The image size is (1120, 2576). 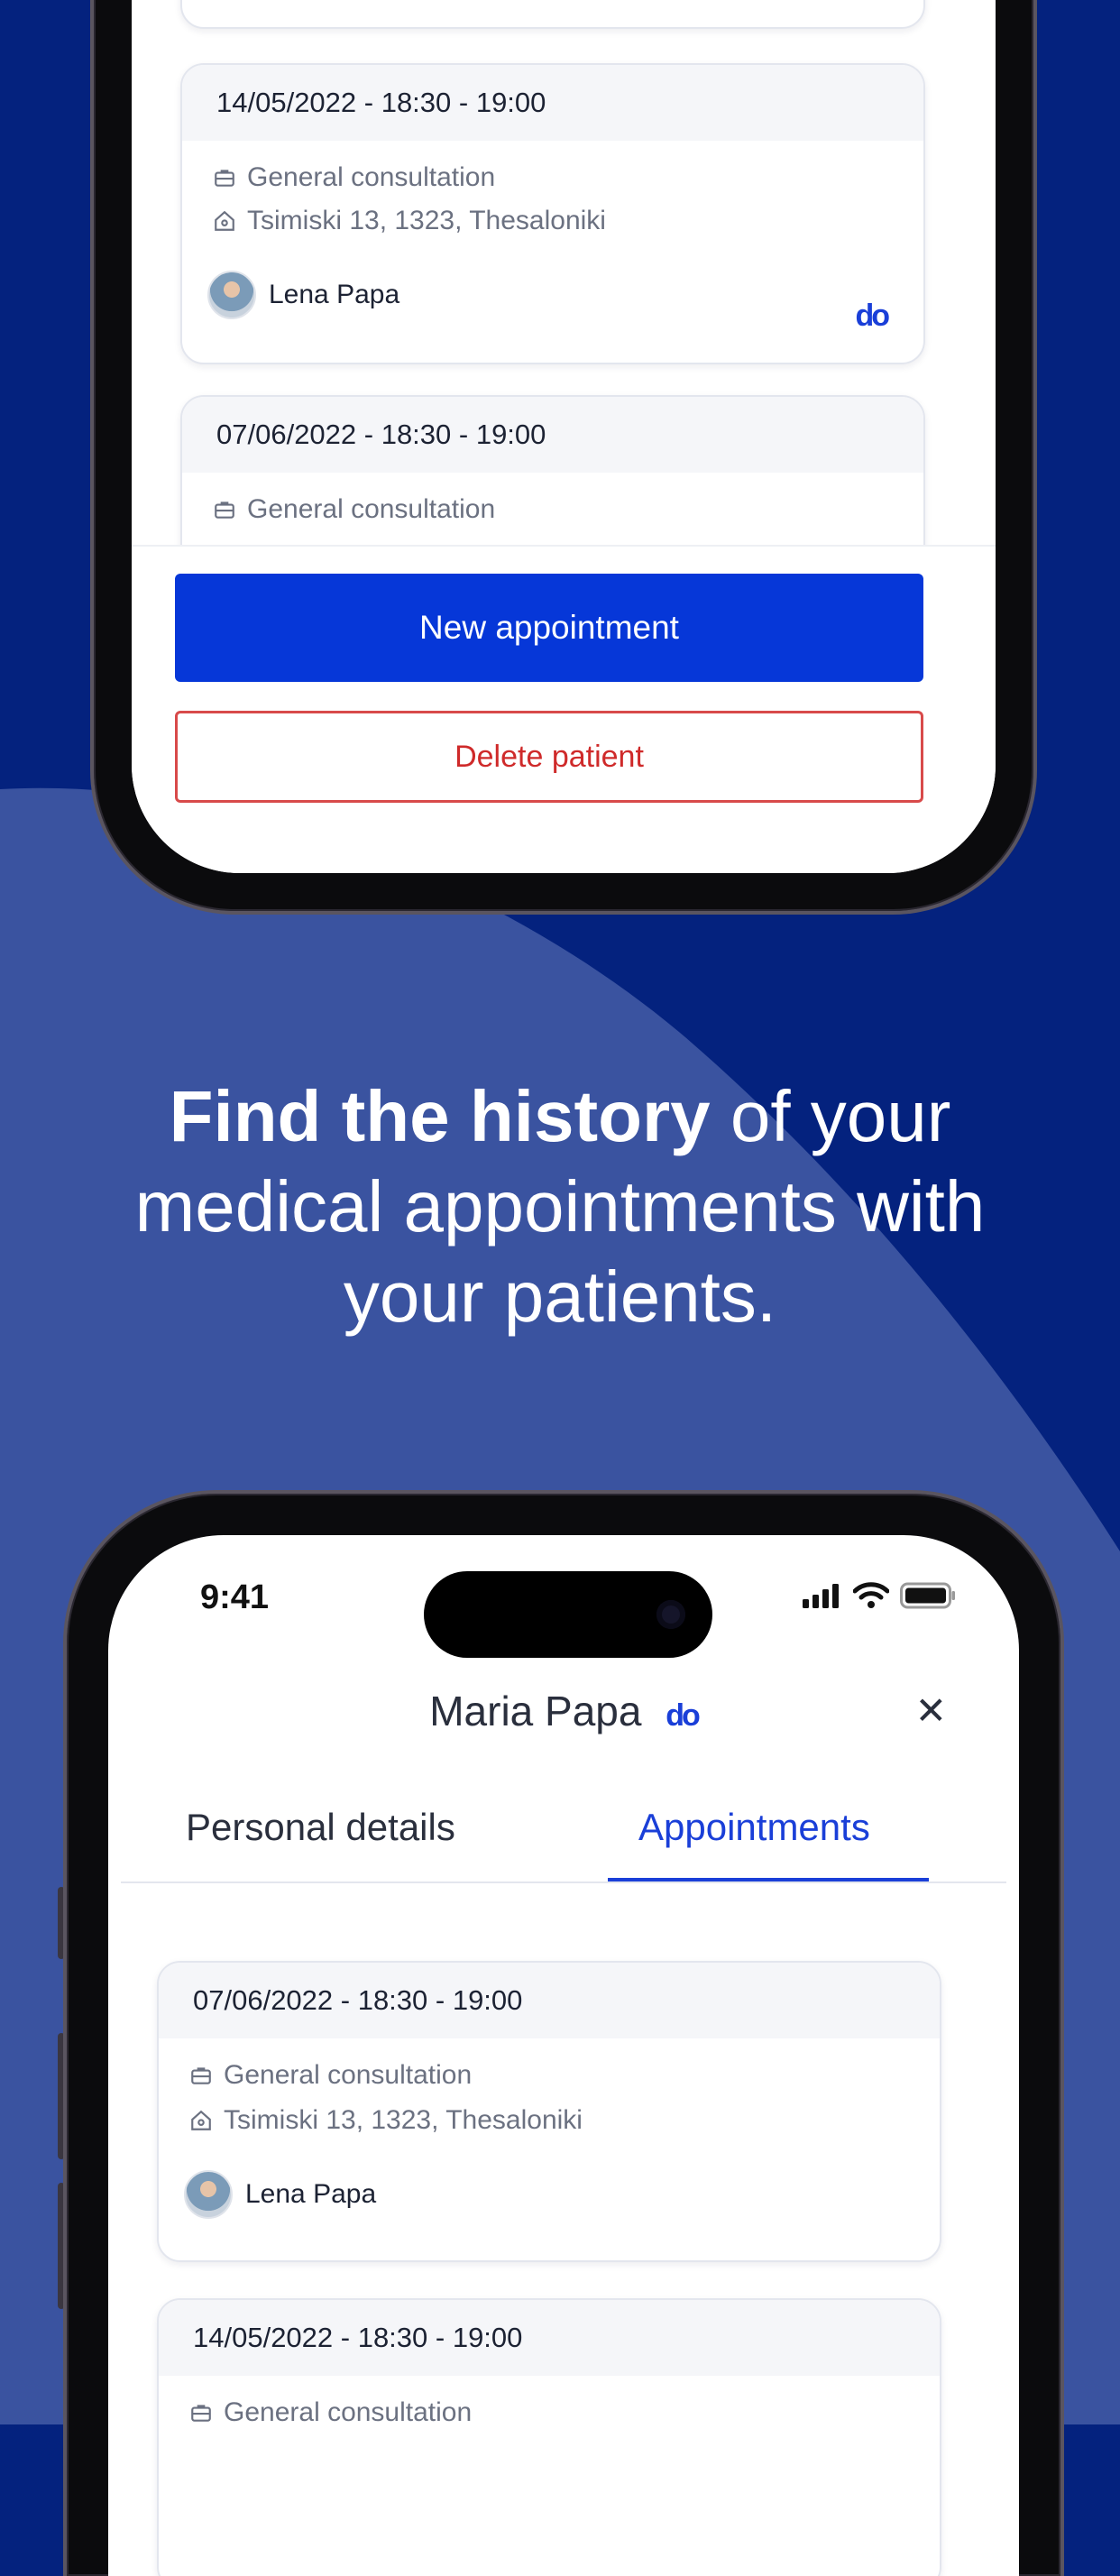 I want to click on status-icons, so click(x=879, y=1595).